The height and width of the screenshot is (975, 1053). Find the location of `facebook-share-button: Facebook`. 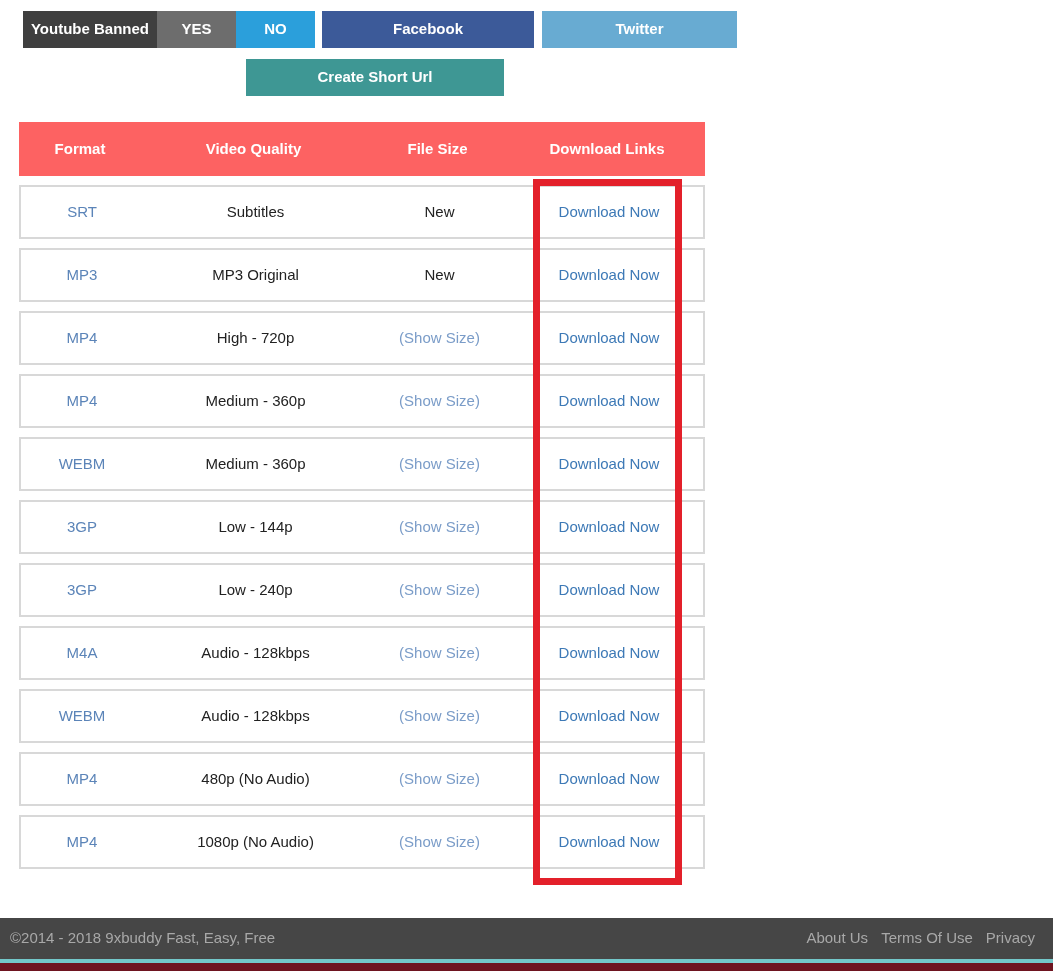

facebook-share-button: Facebook is located at coordinates (428, 29).